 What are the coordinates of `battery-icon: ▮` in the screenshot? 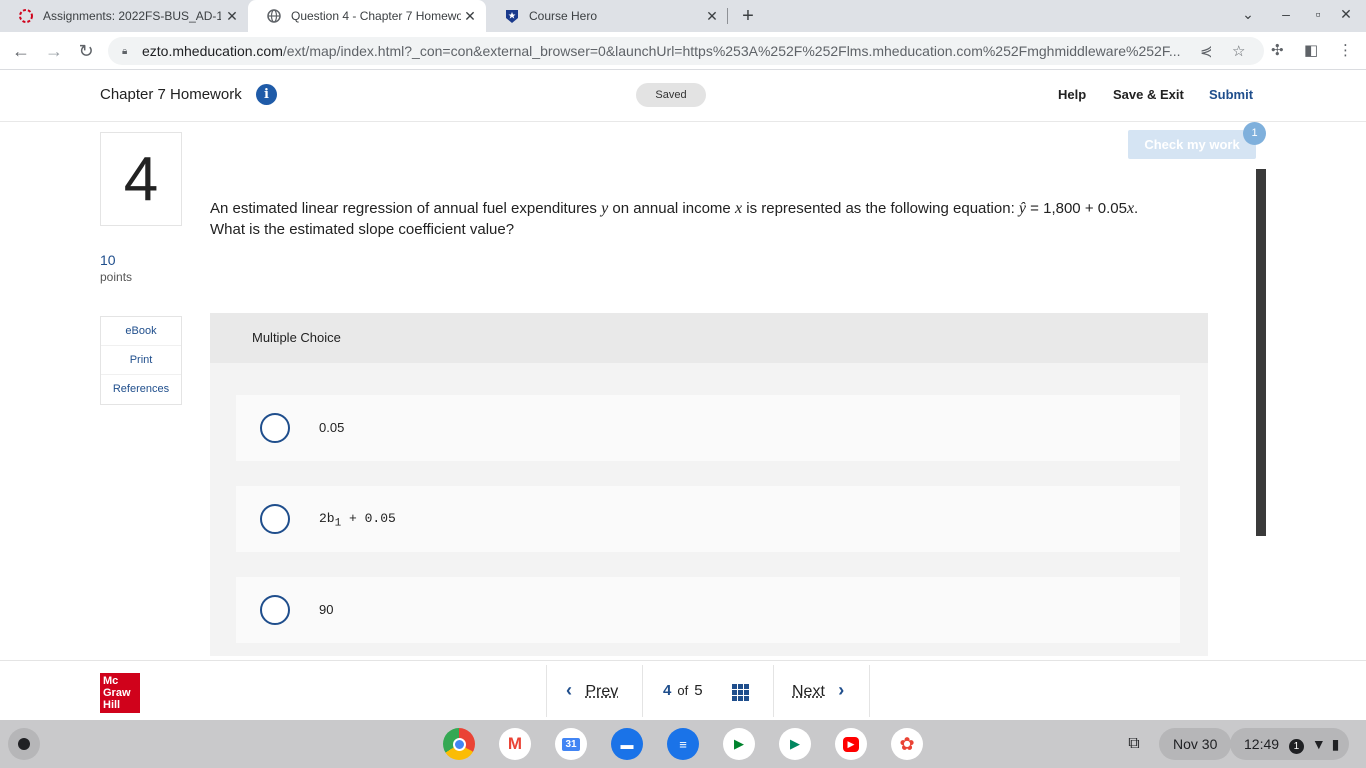 It's located at (1335, 744).